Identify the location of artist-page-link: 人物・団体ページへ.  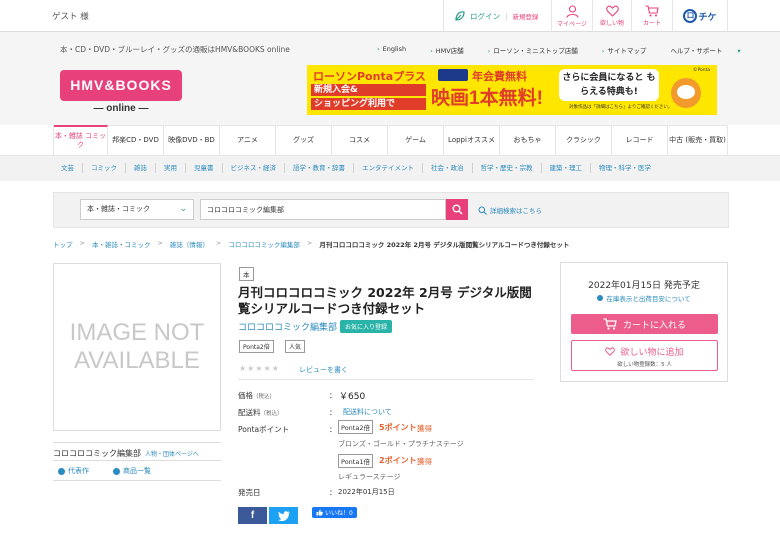
(172, 454).